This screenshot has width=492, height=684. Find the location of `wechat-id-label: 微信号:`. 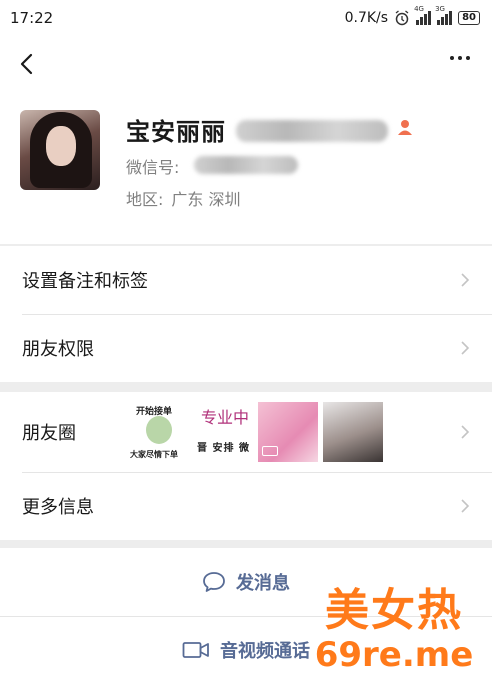

wechat-id-label: 微信号: is located at coordinates (153, 167).